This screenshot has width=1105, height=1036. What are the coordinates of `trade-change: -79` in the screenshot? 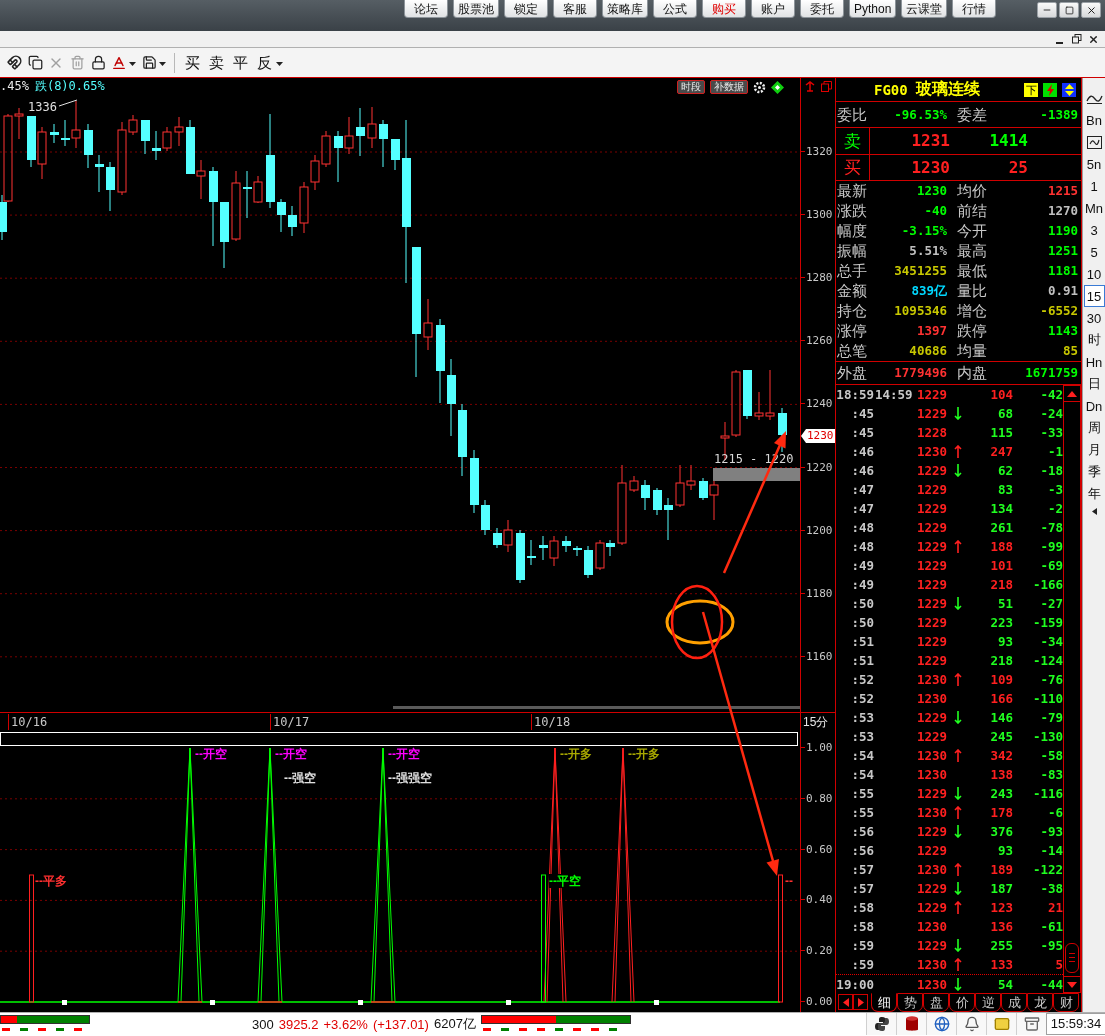 It's located at (1051, 717).